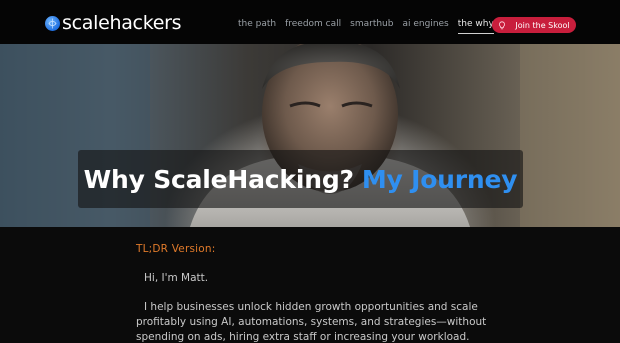 The height and width of the screenshot is (343, 620). I want to click on join-skool-label: Join the Skool, so click(542, 25).